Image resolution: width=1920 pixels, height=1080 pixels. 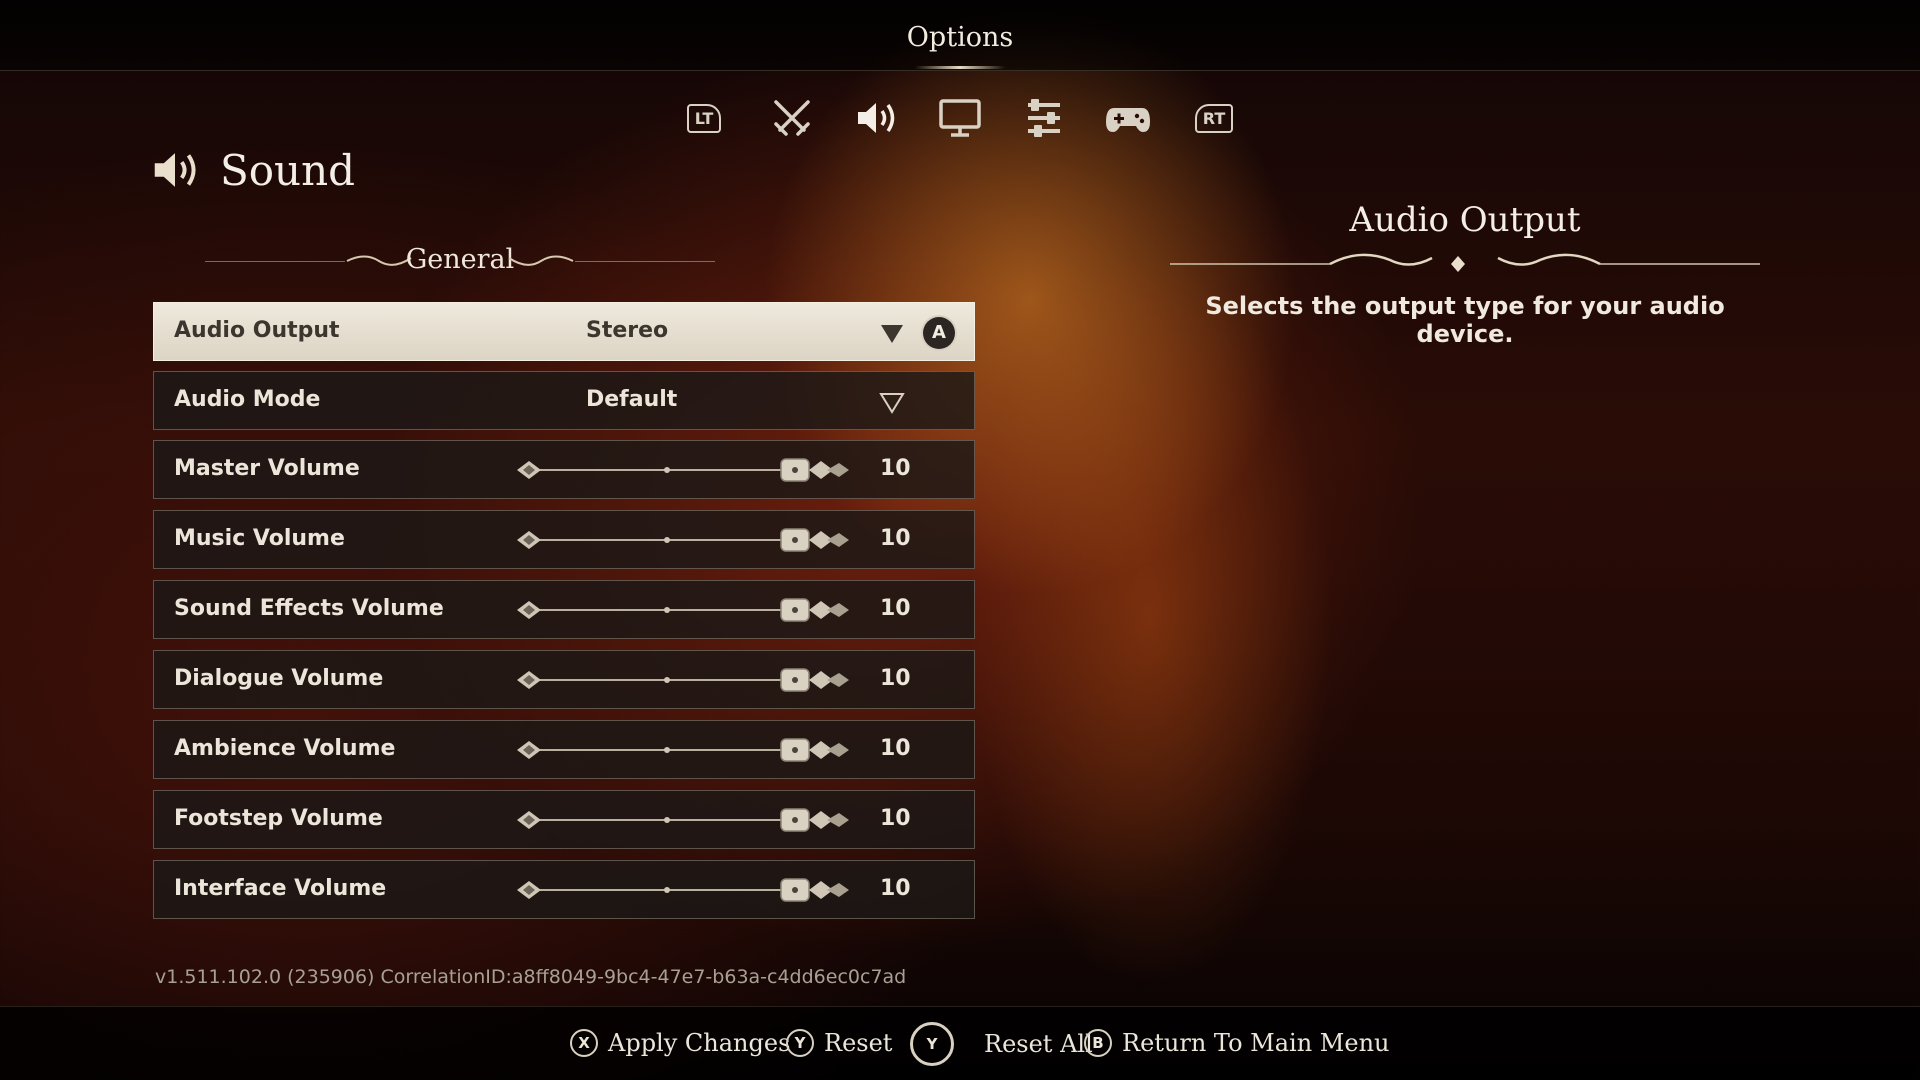 What do you see at coordinates (267, 468) in the screenshot?
I see `setting-label: Master Volume` at bounding box center [267, 468].